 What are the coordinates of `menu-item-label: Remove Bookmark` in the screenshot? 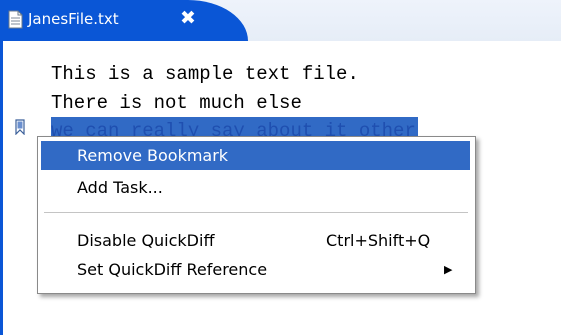 It's located at (153, 155).